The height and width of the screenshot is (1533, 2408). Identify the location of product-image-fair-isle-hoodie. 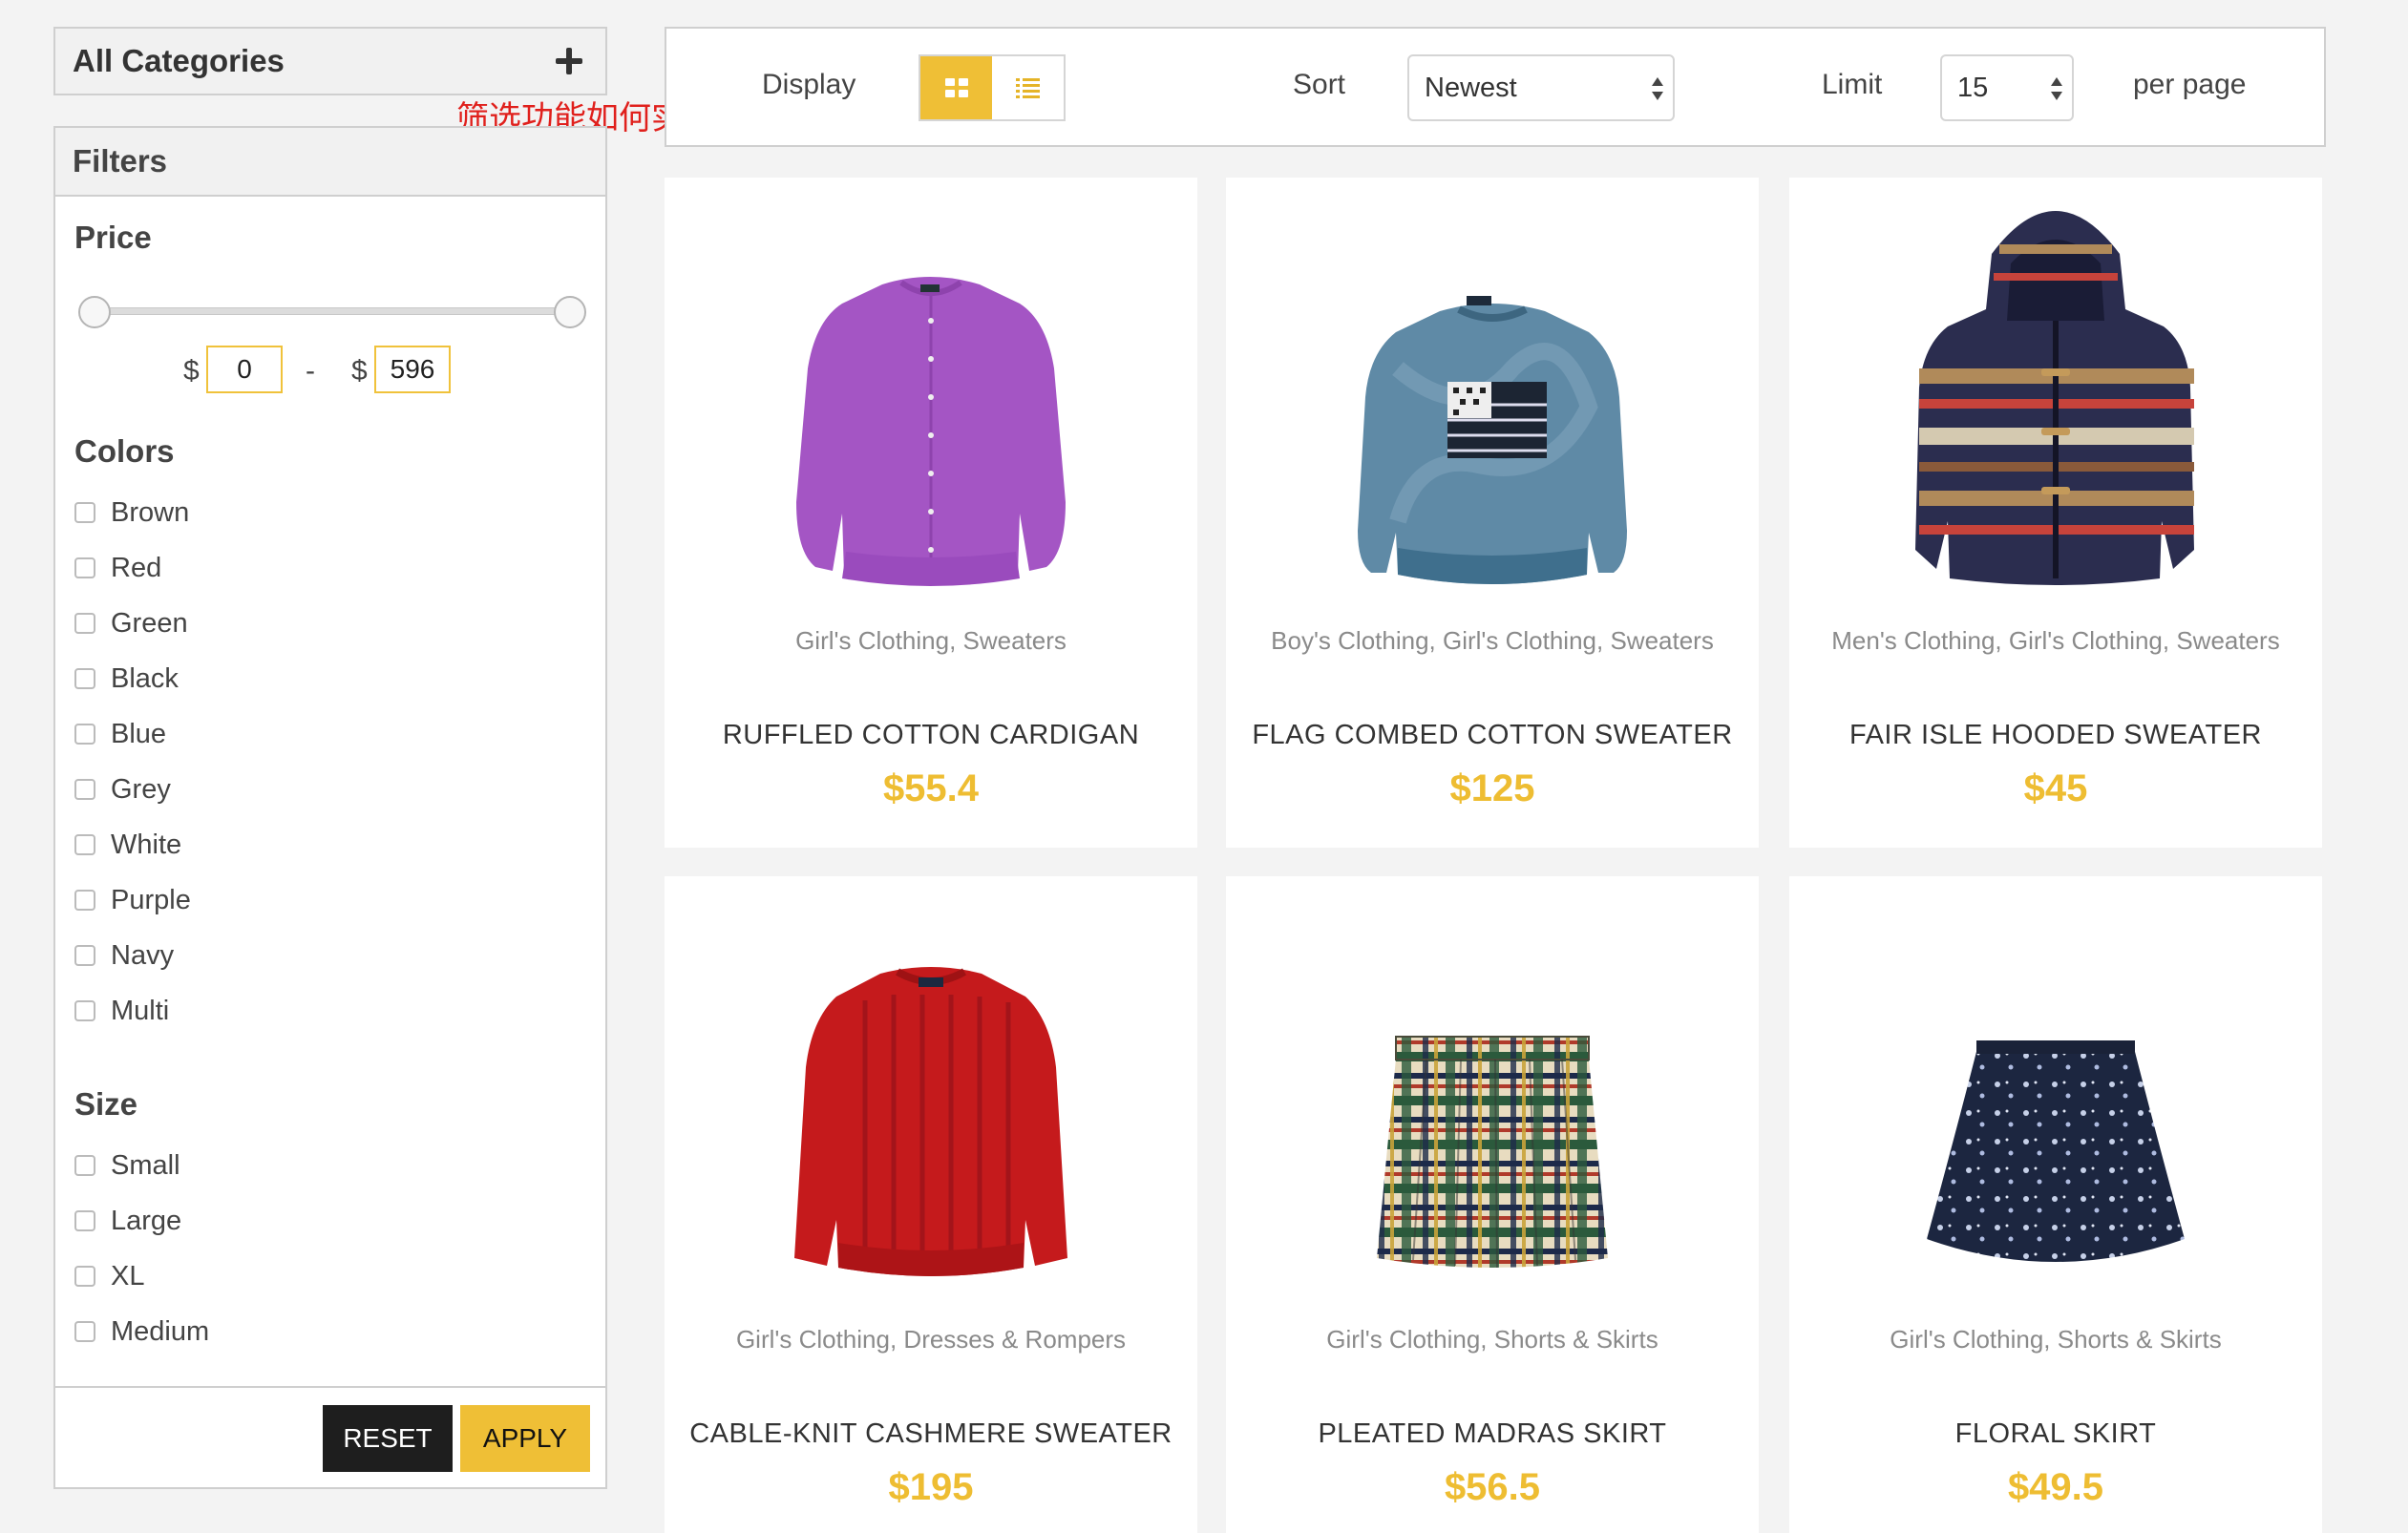
(2055, 388).